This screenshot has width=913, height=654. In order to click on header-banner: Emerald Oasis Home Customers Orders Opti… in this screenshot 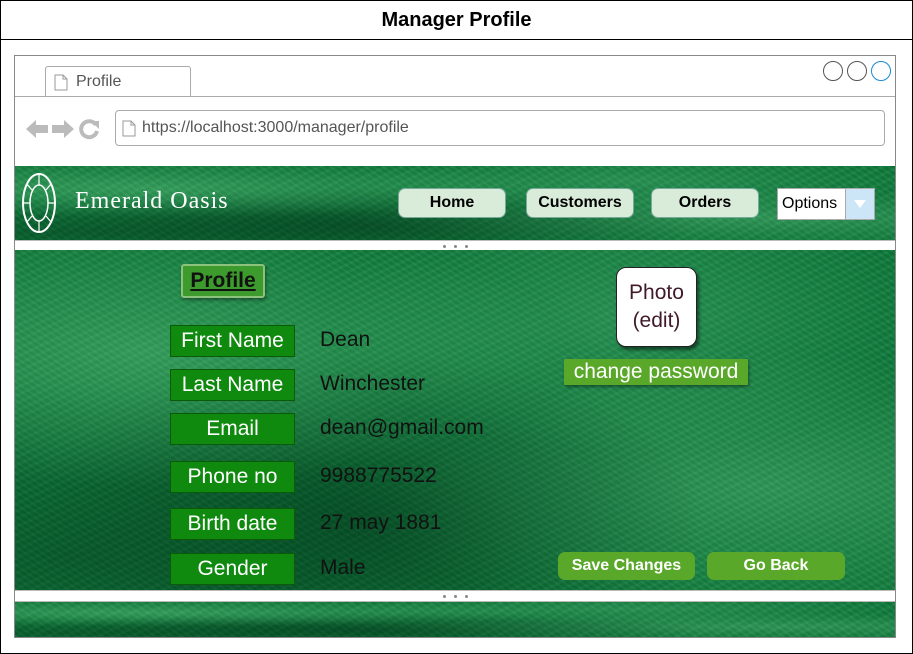, I will do `click(455, 203)`.